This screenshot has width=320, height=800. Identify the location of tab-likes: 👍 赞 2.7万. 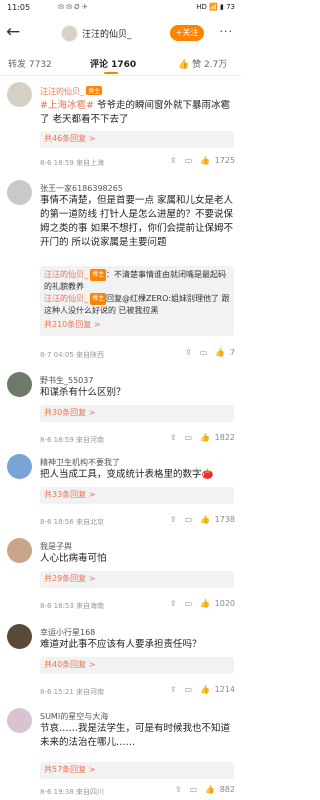
(202, 63).